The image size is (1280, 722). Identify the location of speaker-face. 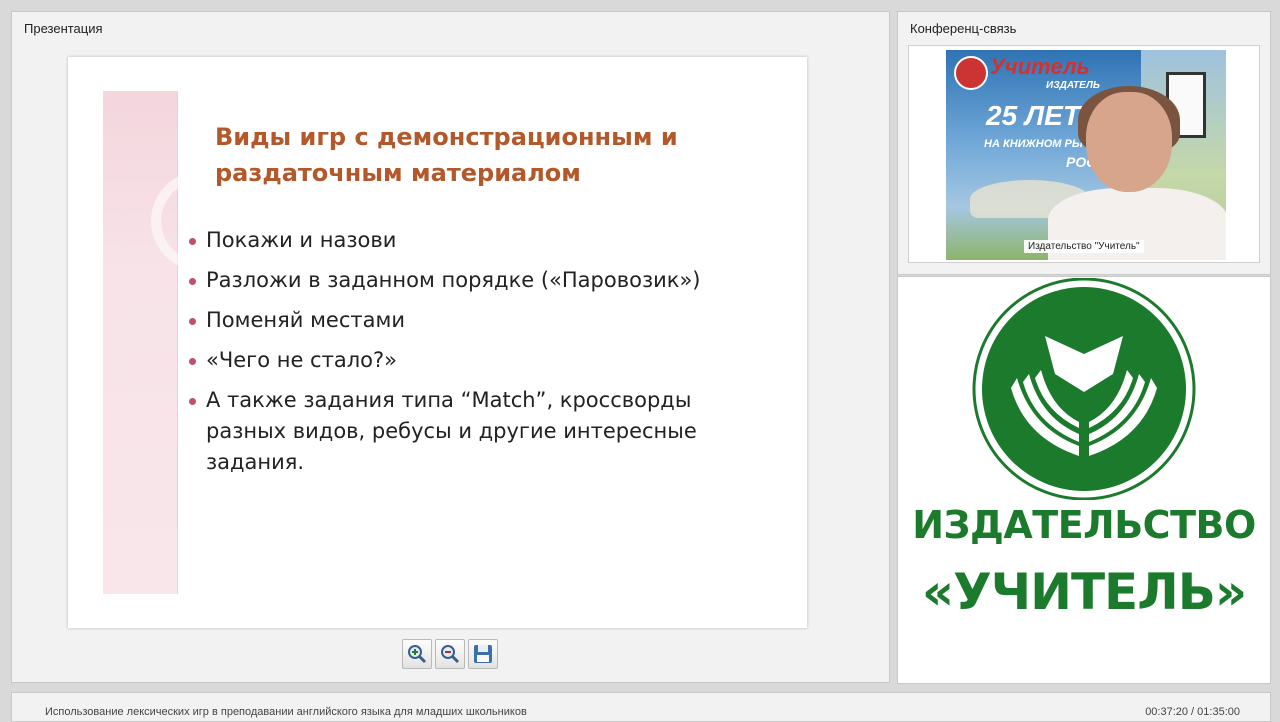
(1129, 142).